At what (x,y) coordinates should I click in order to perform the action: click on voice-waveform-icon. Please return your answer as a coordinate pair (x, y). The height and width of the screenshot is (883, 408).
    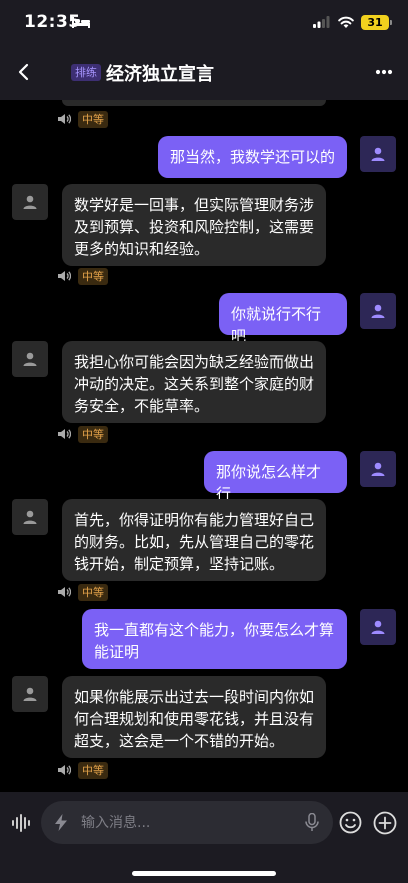
    Looking at the image, I should click on (22, 823).